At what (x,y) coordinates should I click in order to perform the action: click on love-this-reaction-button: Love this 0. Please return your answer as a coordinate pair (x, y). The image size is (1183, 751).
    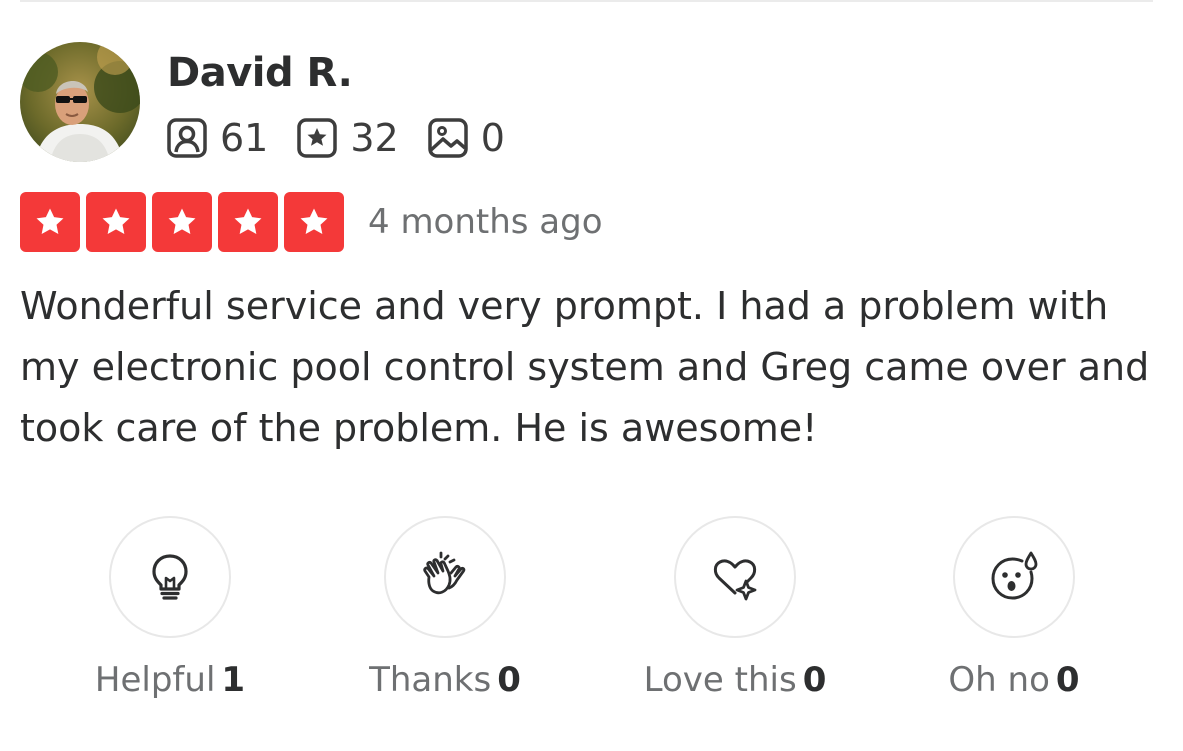
    Looking at the image, I should click on (735, 609).